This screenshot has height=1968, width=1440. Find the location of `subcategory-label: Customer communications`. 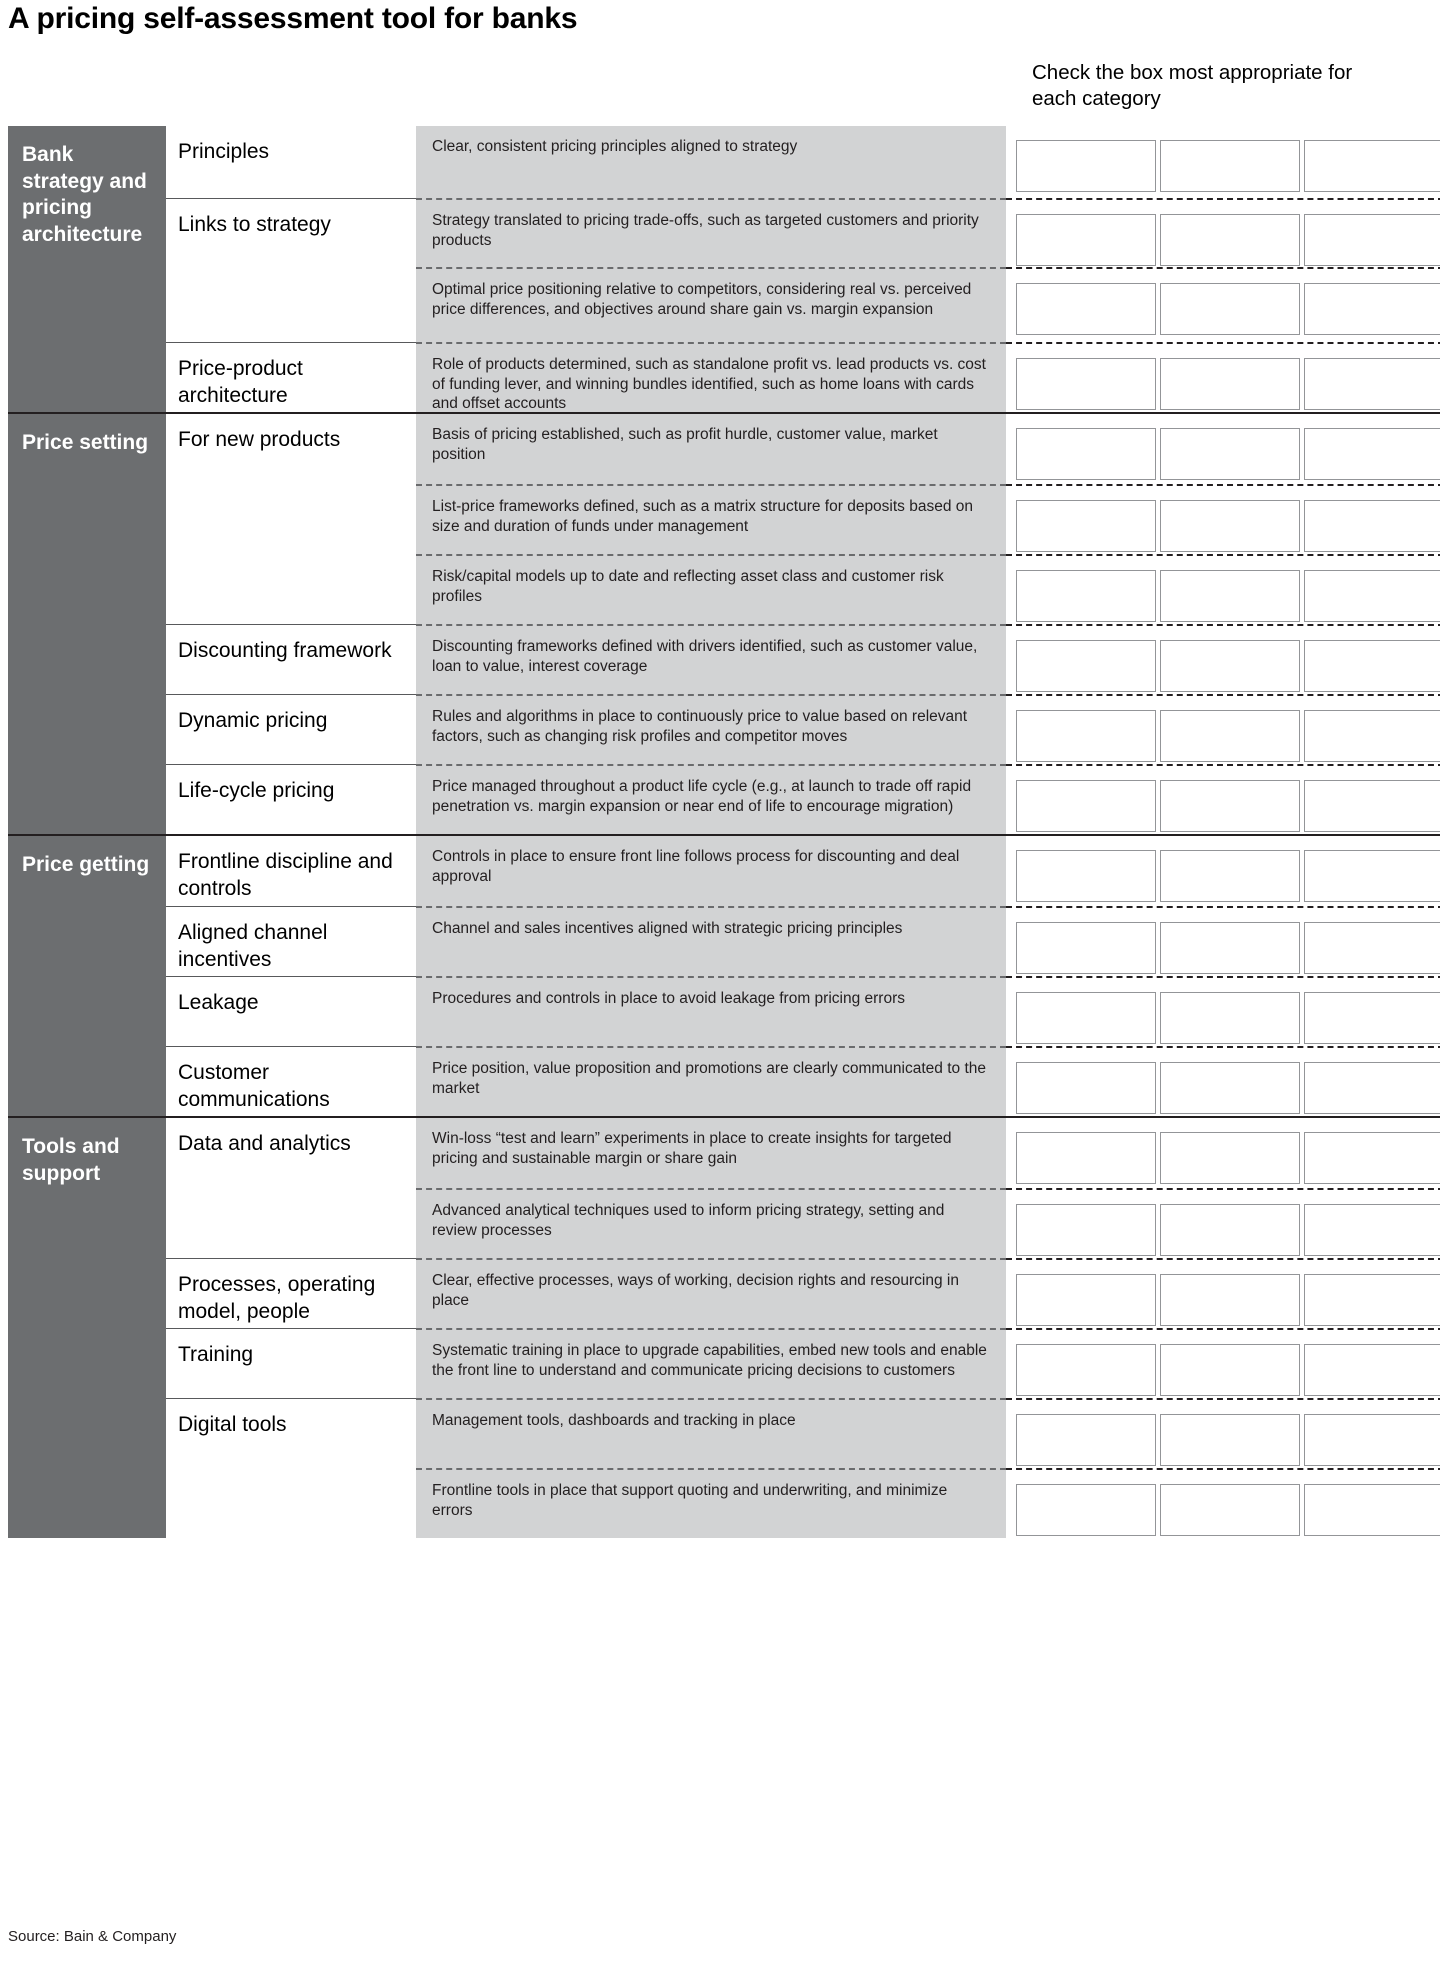

subcategory-label: Customer communications is located at coordinates (291, 1081).